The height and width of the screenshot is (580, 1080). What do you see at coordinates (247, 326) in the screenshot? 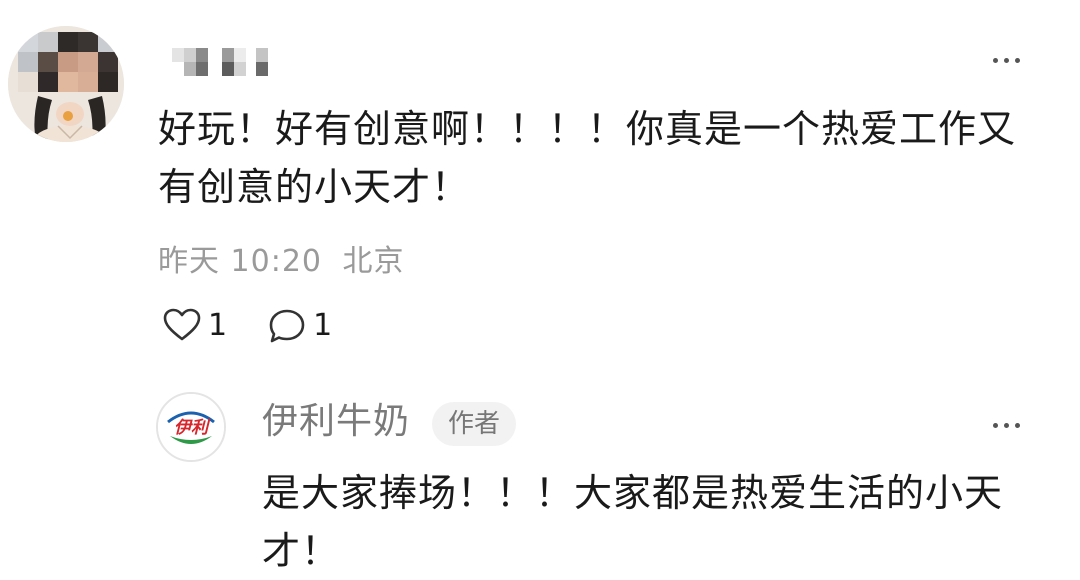
I see `comment-actions: 1 1` at bounding box center [247, 326].